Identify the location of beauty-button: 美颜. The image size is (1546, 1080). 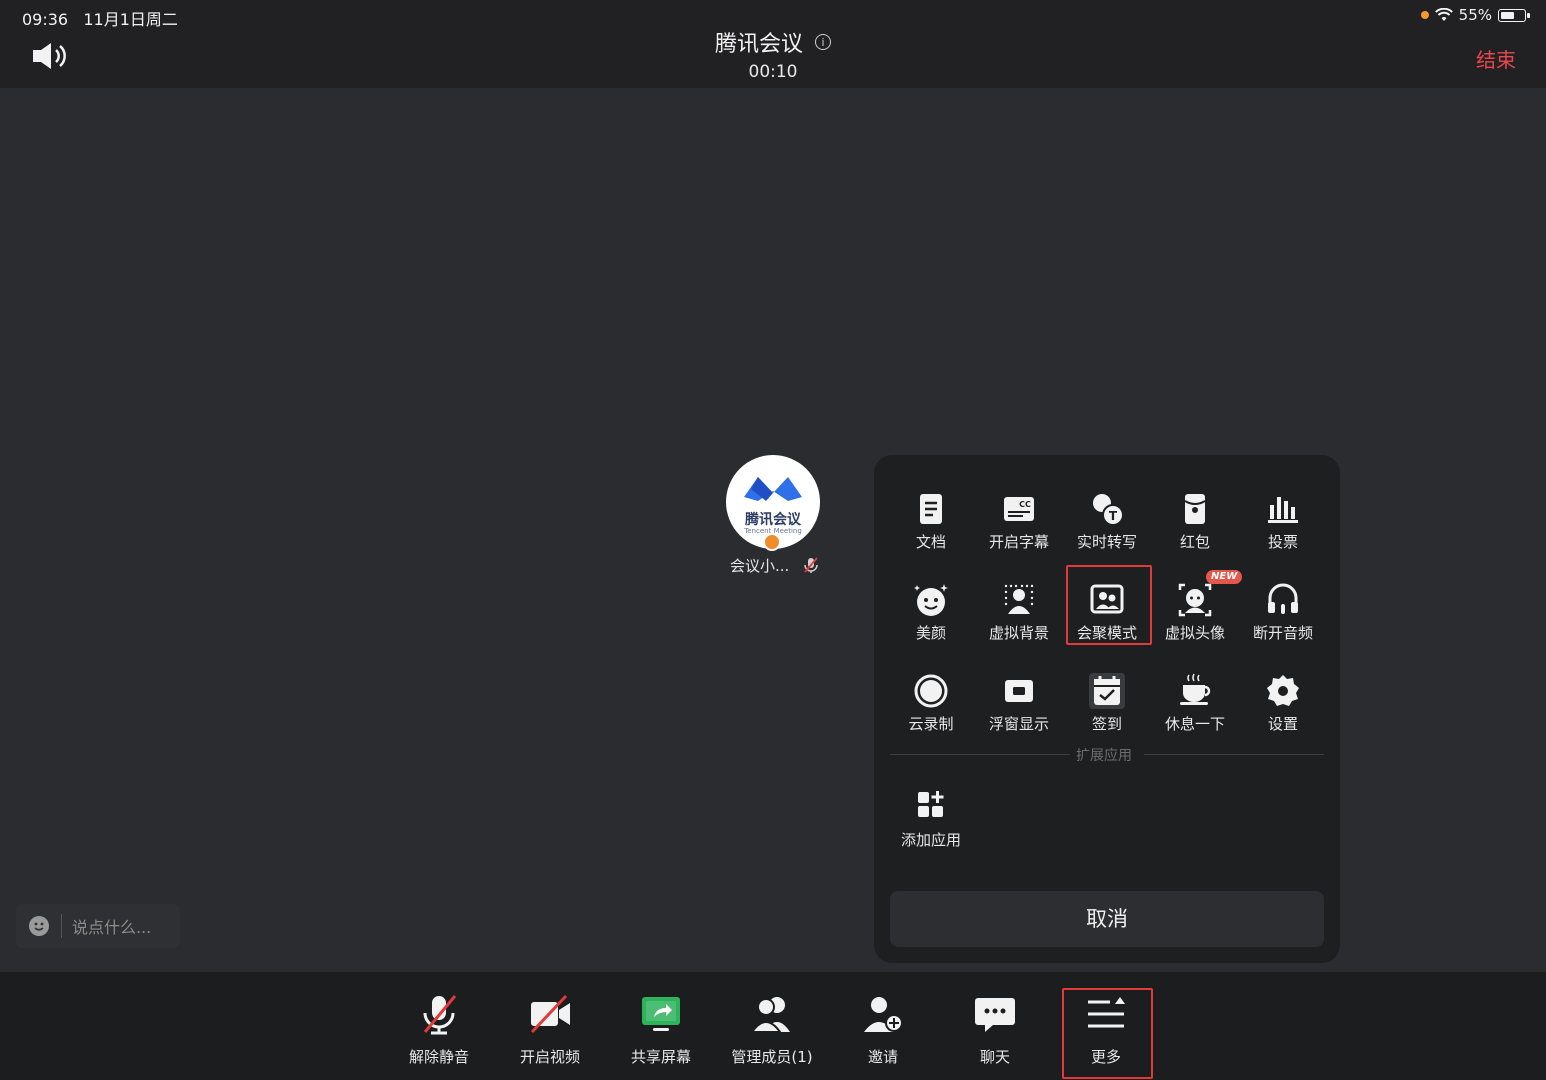
(931, 612).